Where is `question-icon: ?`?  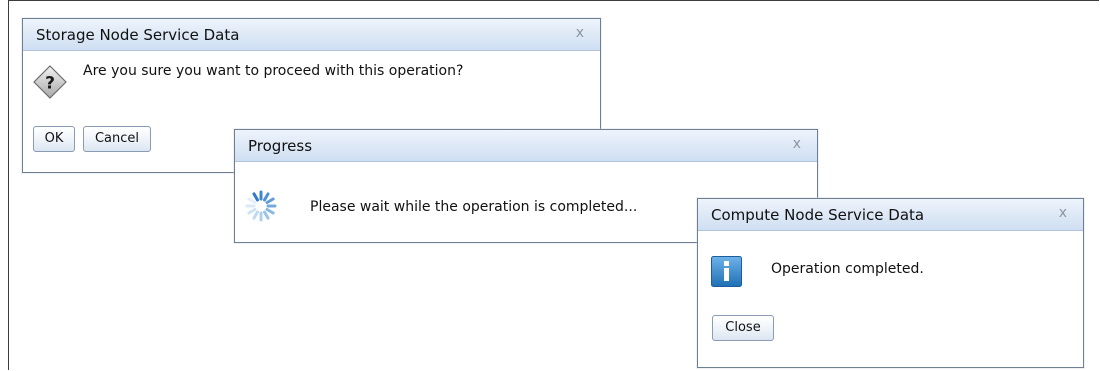
question-icon: ? is located at coordinates (50, 82).